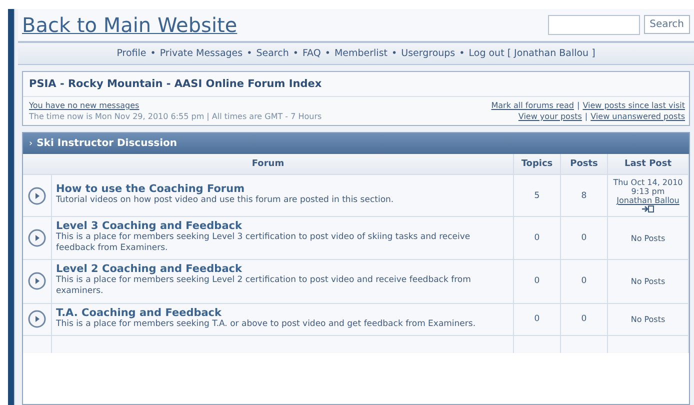  I want to click on forum-title-link: Level 2 Coaching and Feedback, so click(282, 269).